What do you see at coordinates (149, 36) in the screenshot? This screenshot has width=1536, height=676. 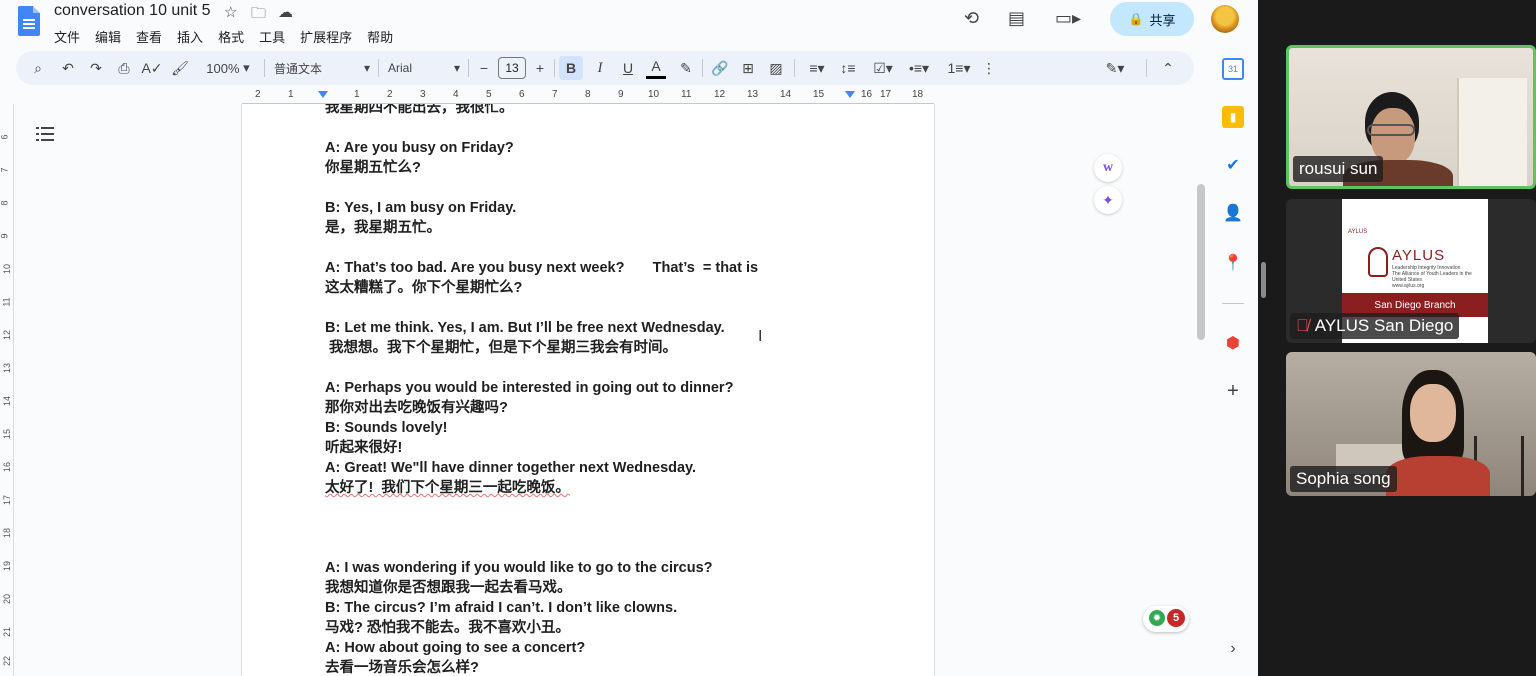 I see `menu-view: 查看` at bounding box center [149, 36].